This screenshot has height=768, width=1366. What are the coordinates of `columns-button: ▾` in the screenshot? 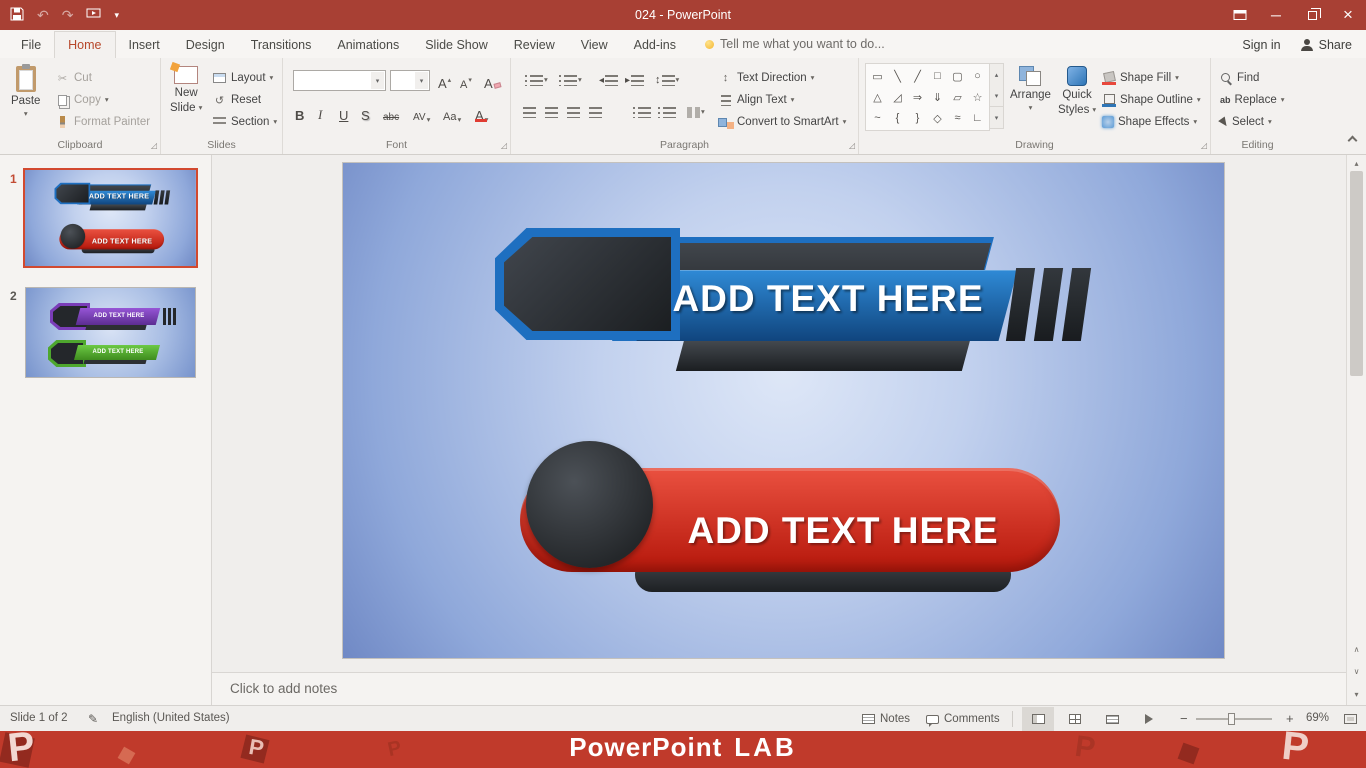 It's located at (696, 112).